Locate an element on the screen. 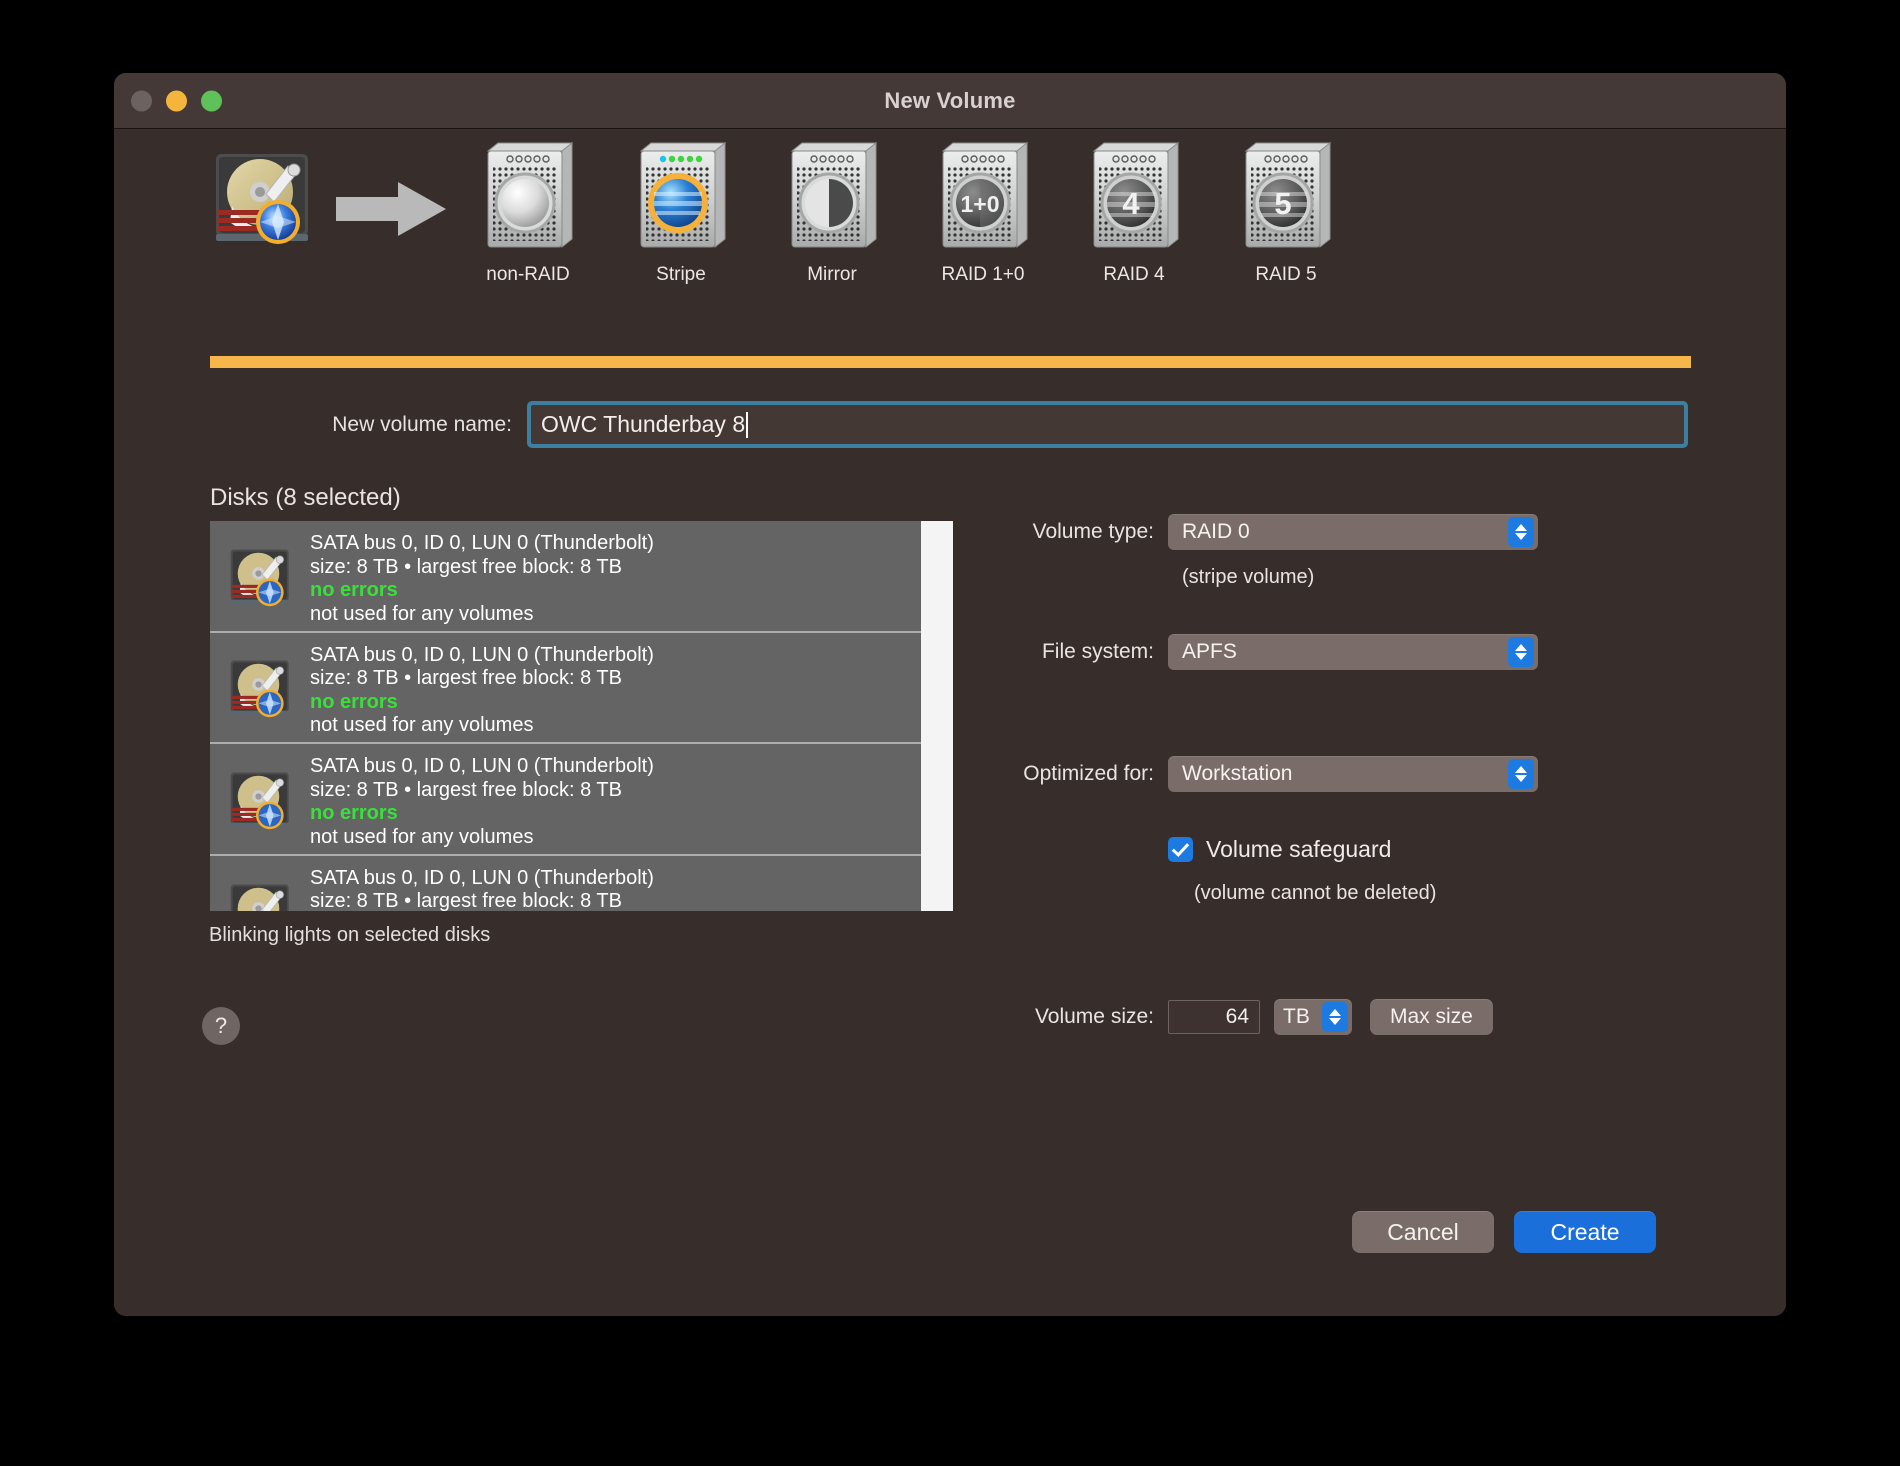 The height and width of the screenshot is (1466, 1900). window-titlebar: New Volume is located at coordinates (950, 101).